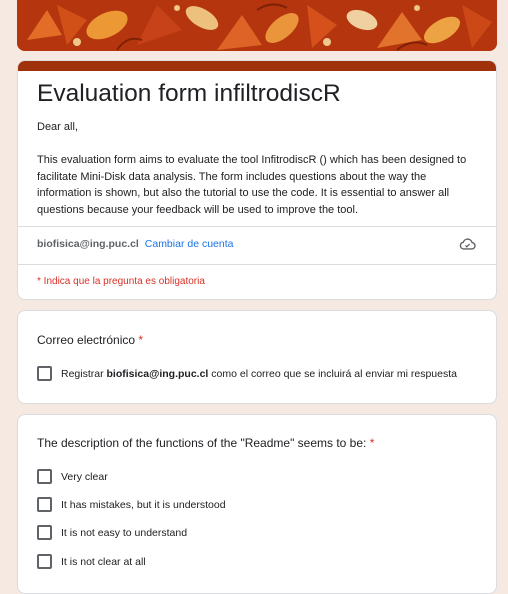  Describe the element at coordinates (124, 532) in the screenshot. I see `option-label: It is not easy to understand` at that location.